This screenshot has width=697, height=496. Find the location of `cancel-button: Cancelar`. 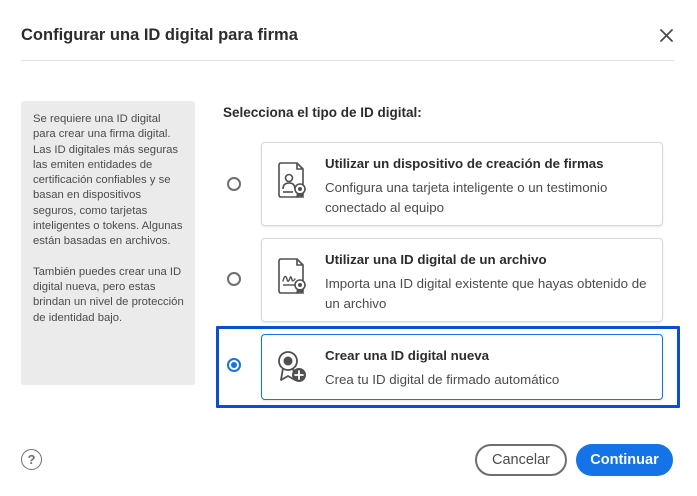

cancel-button: Cancelar is located at coordinates (521, 460).